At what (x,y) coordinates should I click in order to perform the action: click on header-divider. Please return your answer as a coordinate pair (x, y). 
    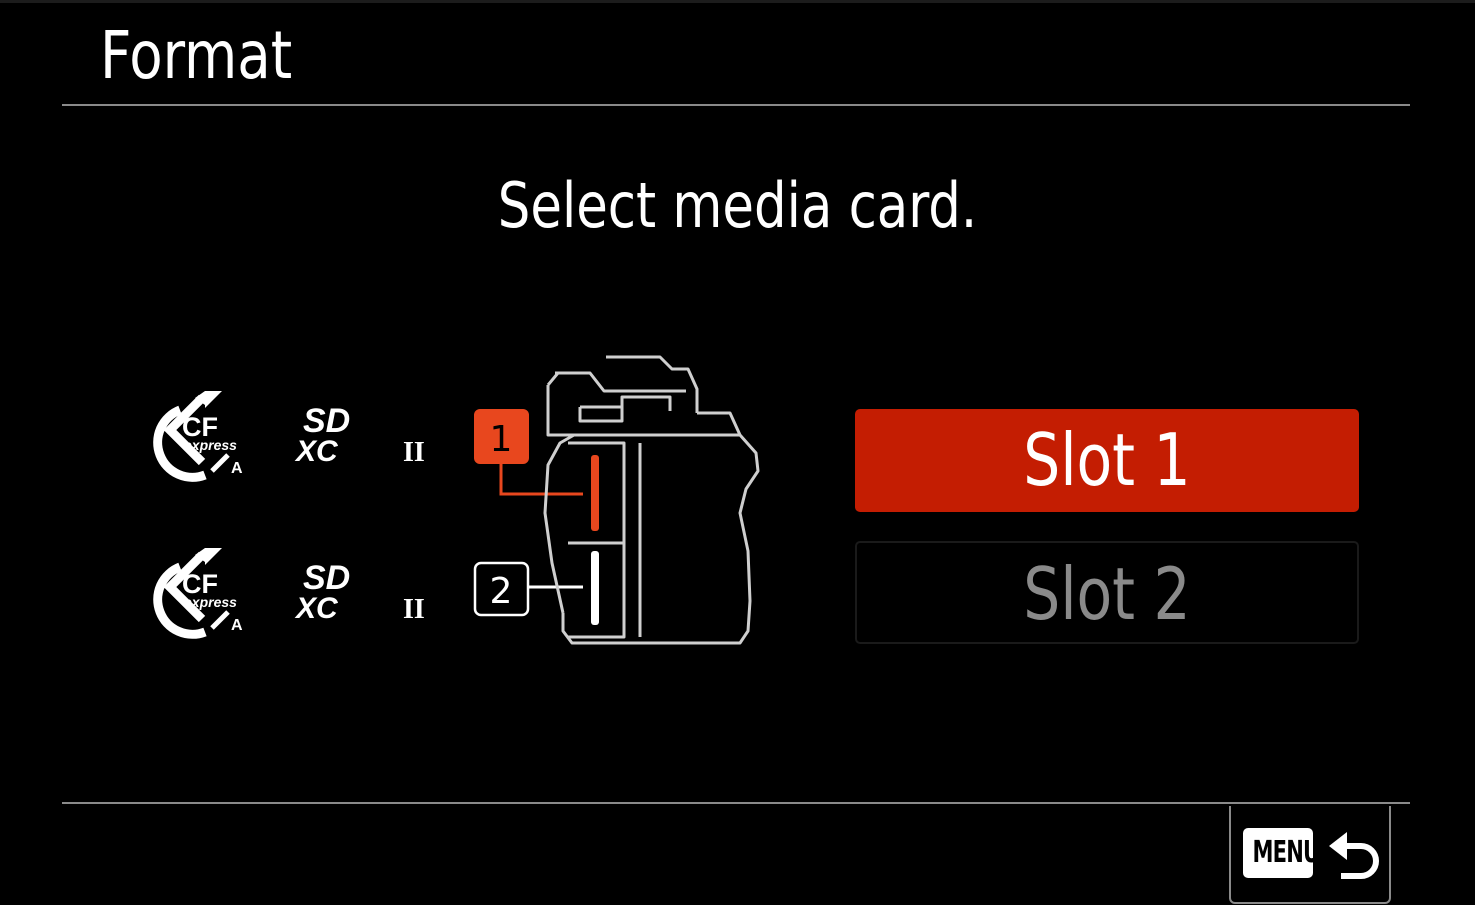
    Looking at the image, I should click on (736, 105).